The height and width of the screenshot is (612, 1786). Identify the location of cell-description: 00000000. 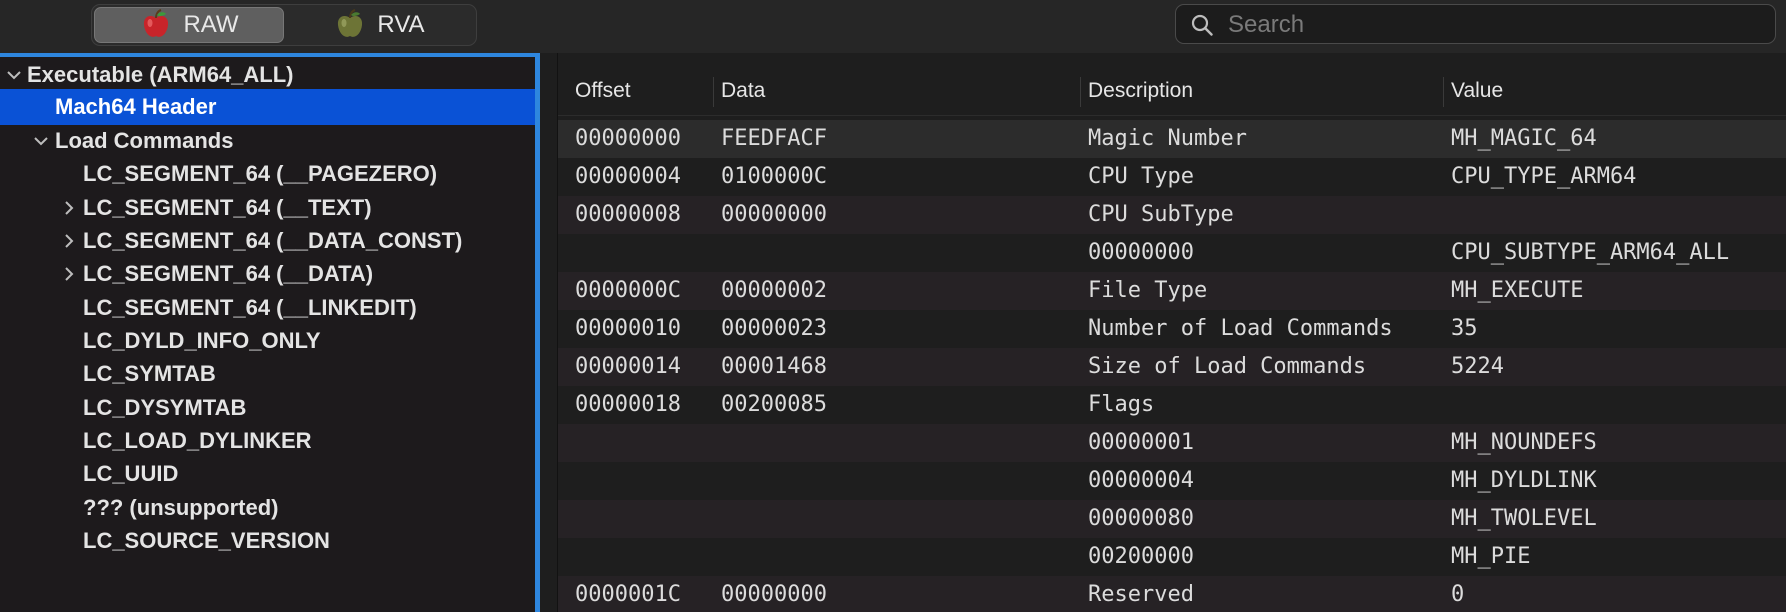
(1141, 252).